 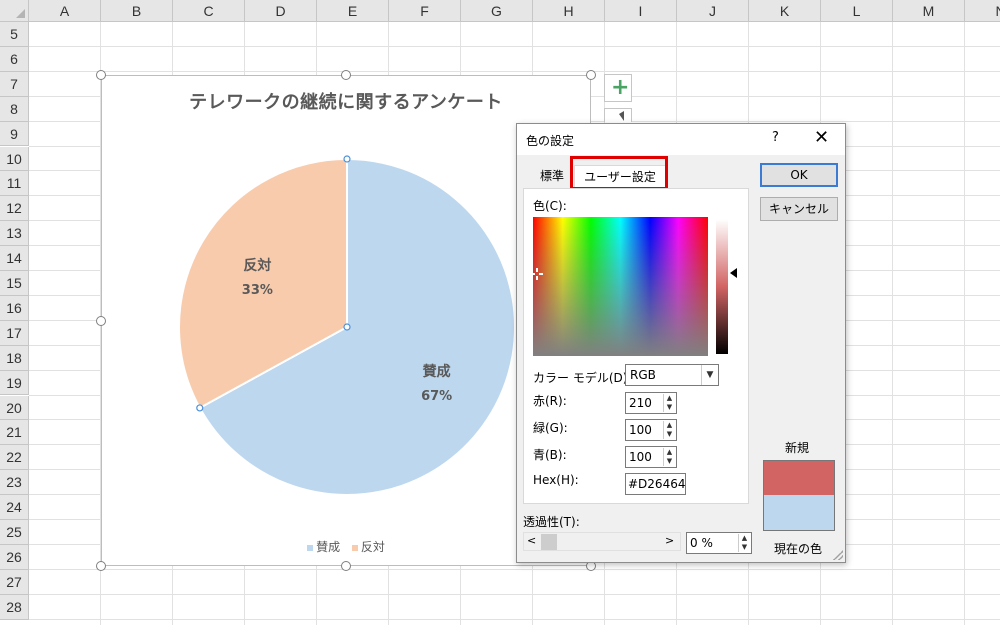 What do you see at coordinates (425, 11) in the screenshot?
I see `column-header-F: F` at bounding box center [425, 11].